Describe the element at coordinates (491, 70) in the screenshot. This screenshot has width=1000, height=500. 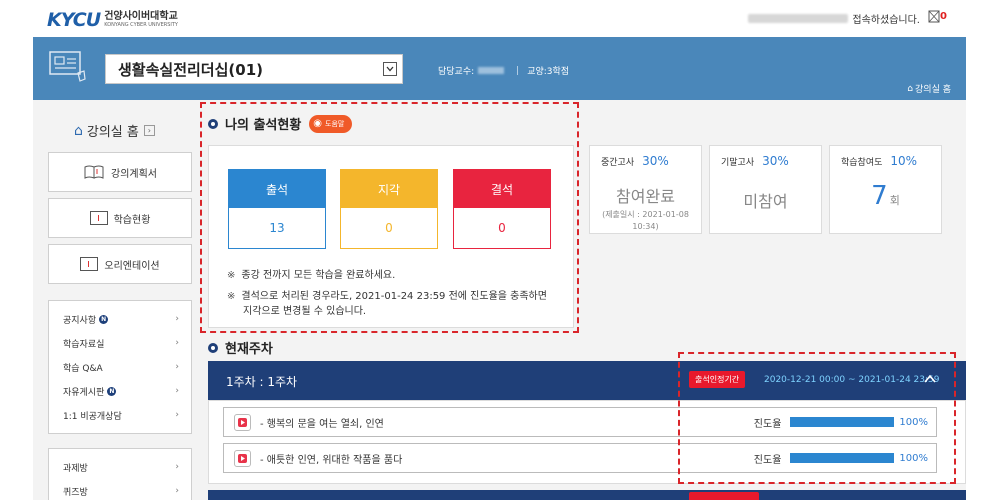
I see `professor-name-blurred` at that location.